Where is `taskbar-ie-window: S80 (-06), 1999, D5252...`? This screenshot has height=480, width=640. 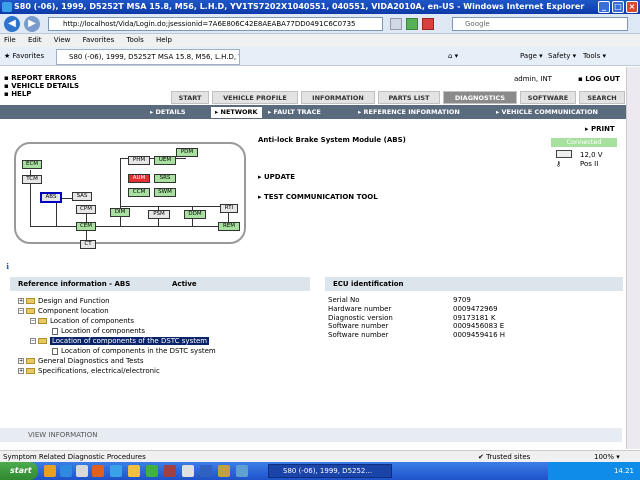 taskbar-ie-window: S80 (-06), 1999, D5252... is located at coordinates (330, 471).